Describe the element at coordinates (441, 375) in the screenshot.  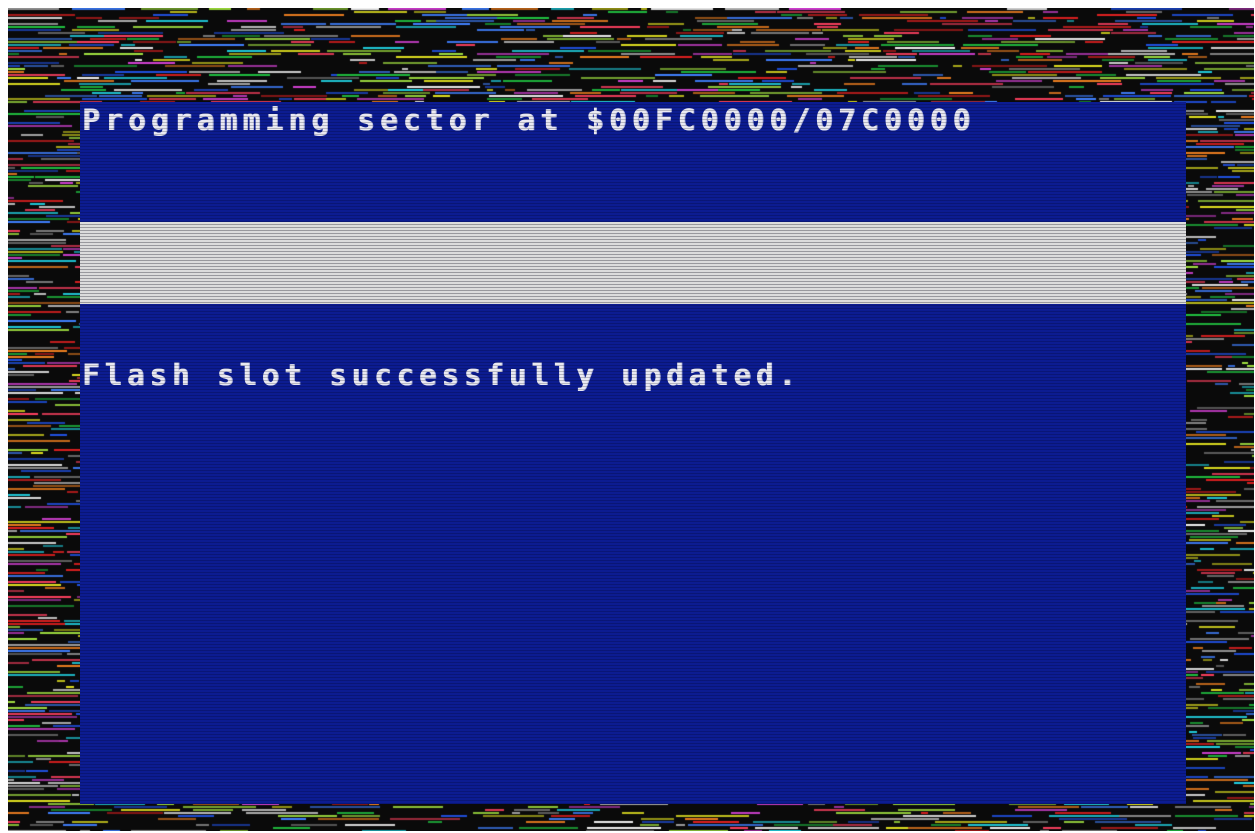
I see `success-message: Flash slot successfully updated.` at that location.